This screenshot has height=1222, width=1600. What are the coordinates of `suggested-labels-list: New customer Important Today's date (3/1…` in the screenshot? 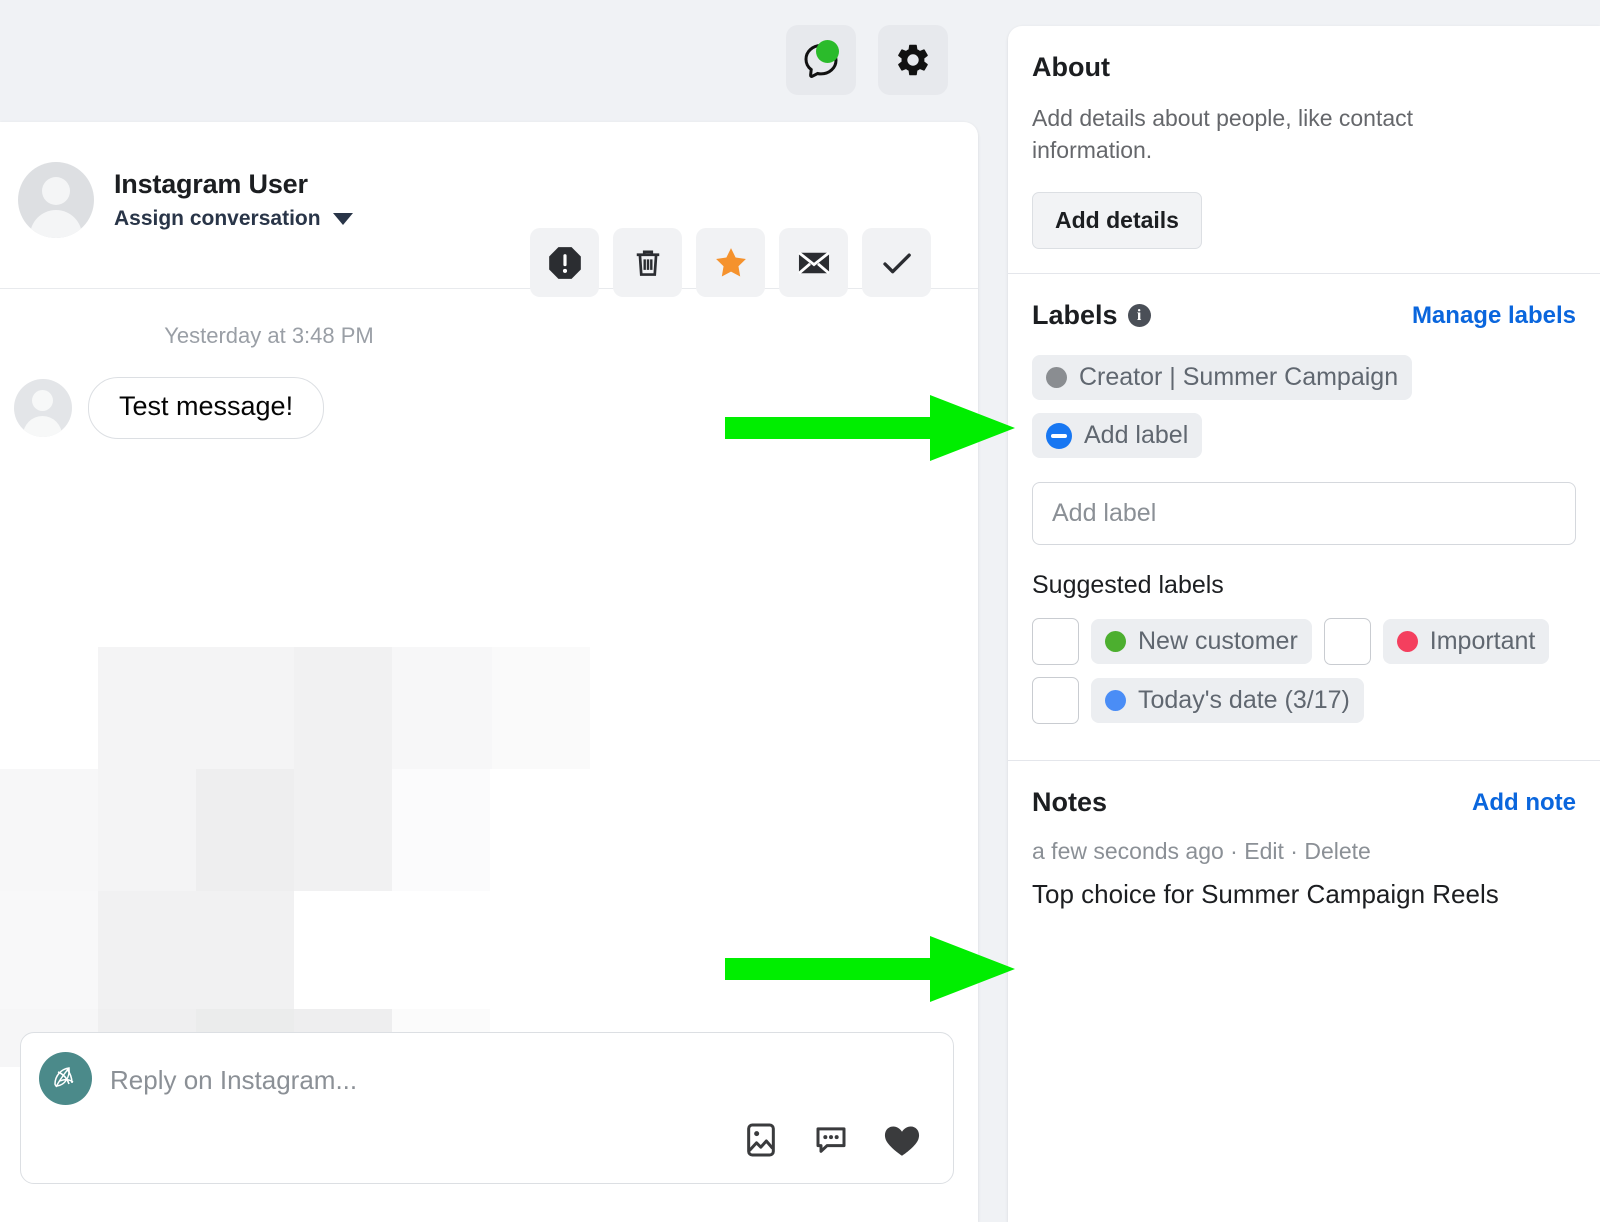 It's located at (1304, 671).